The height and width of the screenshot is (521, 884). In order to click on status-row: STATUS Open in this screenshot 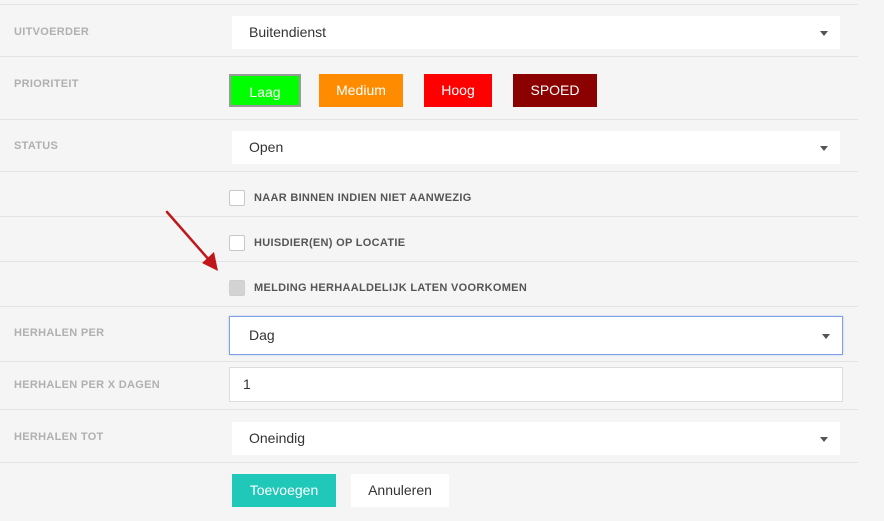, I will do `click(429, 145)`.